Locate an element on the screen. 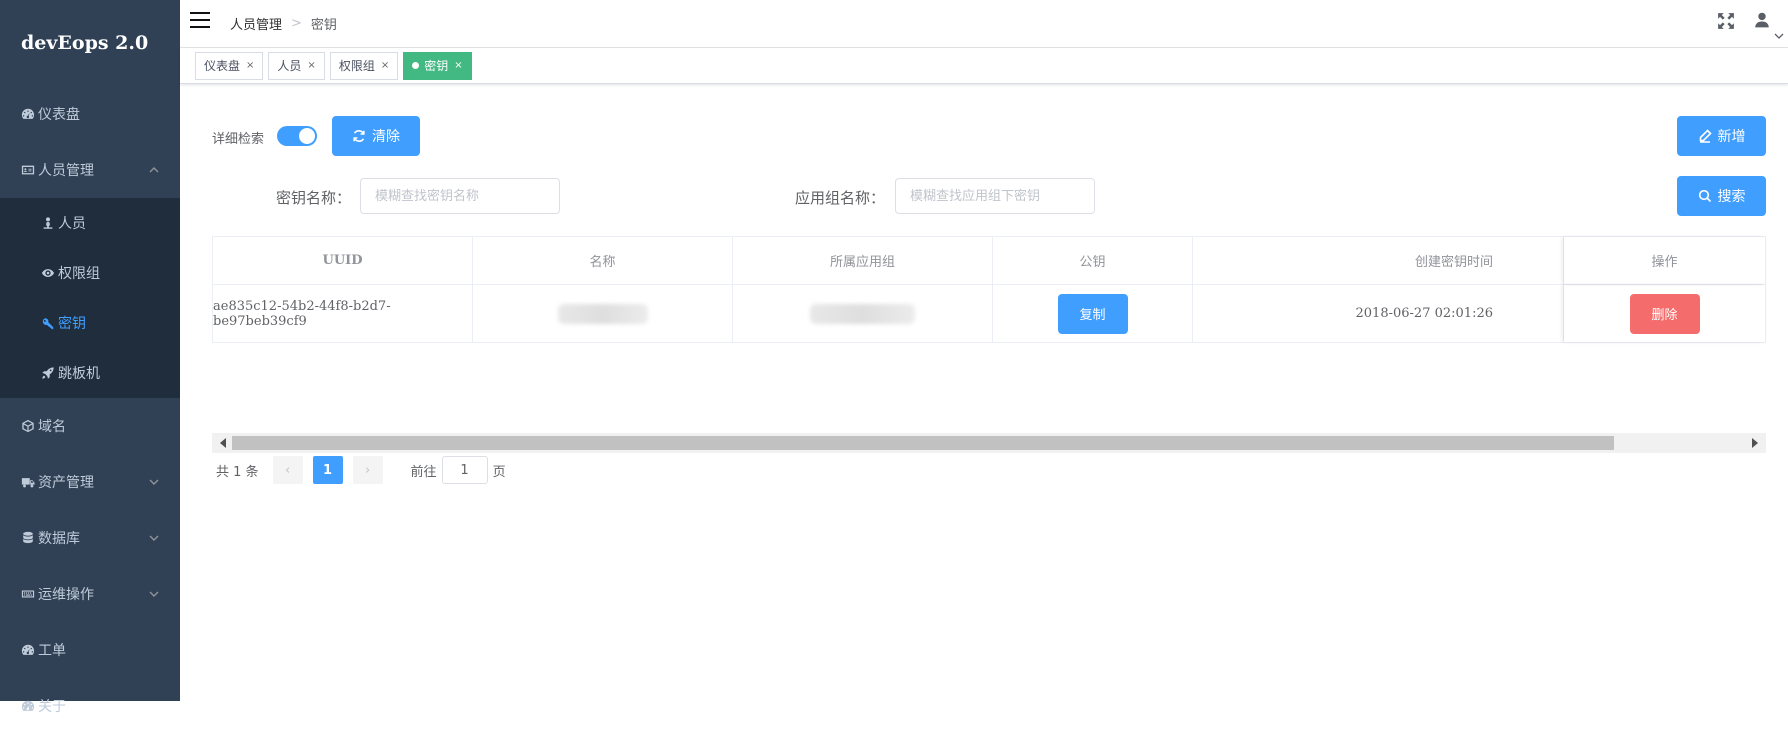 The image size is (1788, 734). submenu-people-management: 人员 权限组 密钥 跳板机 is located at coordinates (90, 298).